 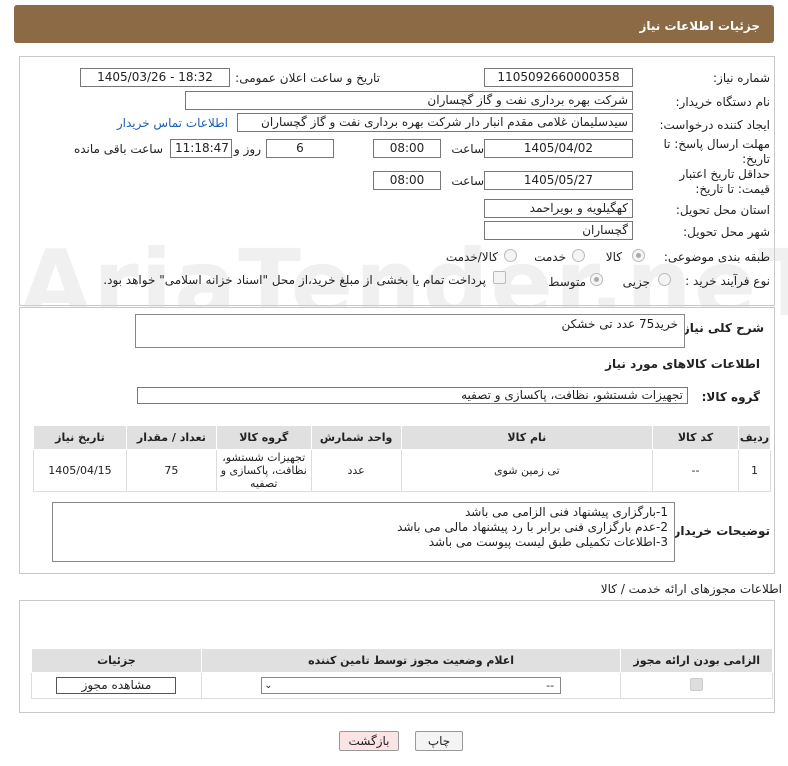 I want to click on validity-label: حداقل تاریخ اعتبار قیمت: تا تاریخ:, so click(x=724, y=181).